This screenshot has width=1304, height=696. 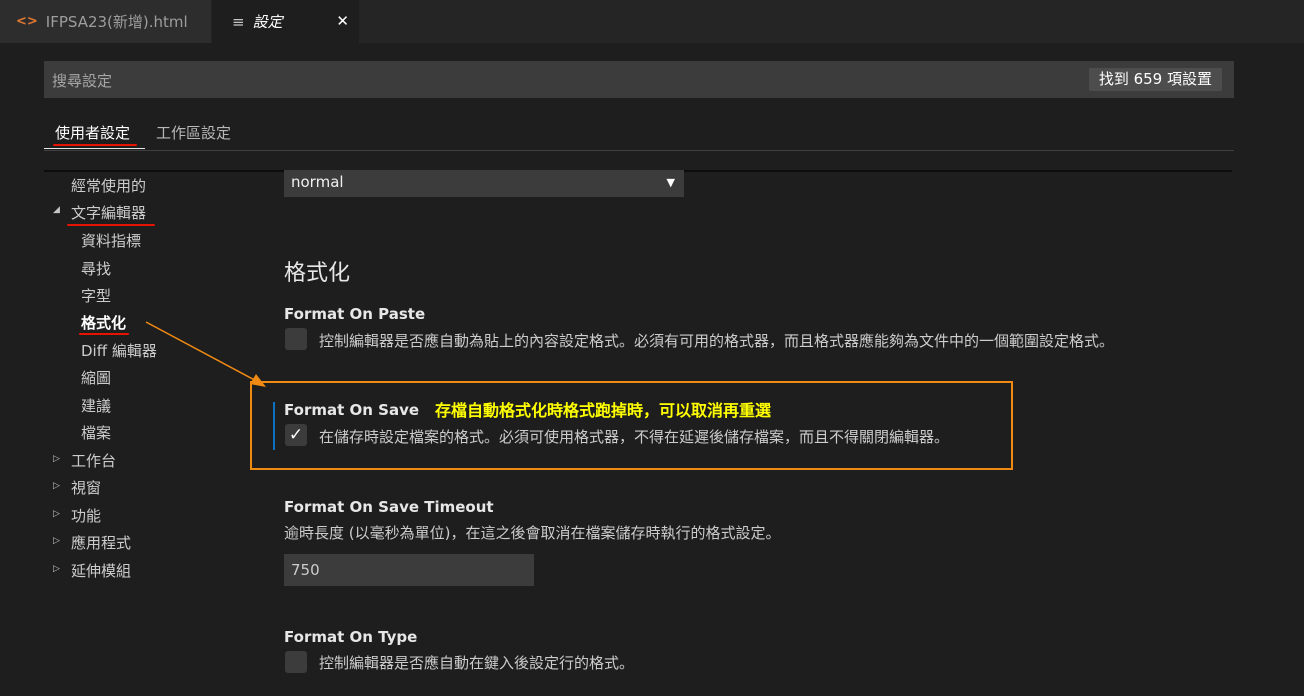 What do you see at coordinates (108, 185) in the screenshot?
I see `toc-item-frequent: 經常使用的` at bounding box center [108, 185].